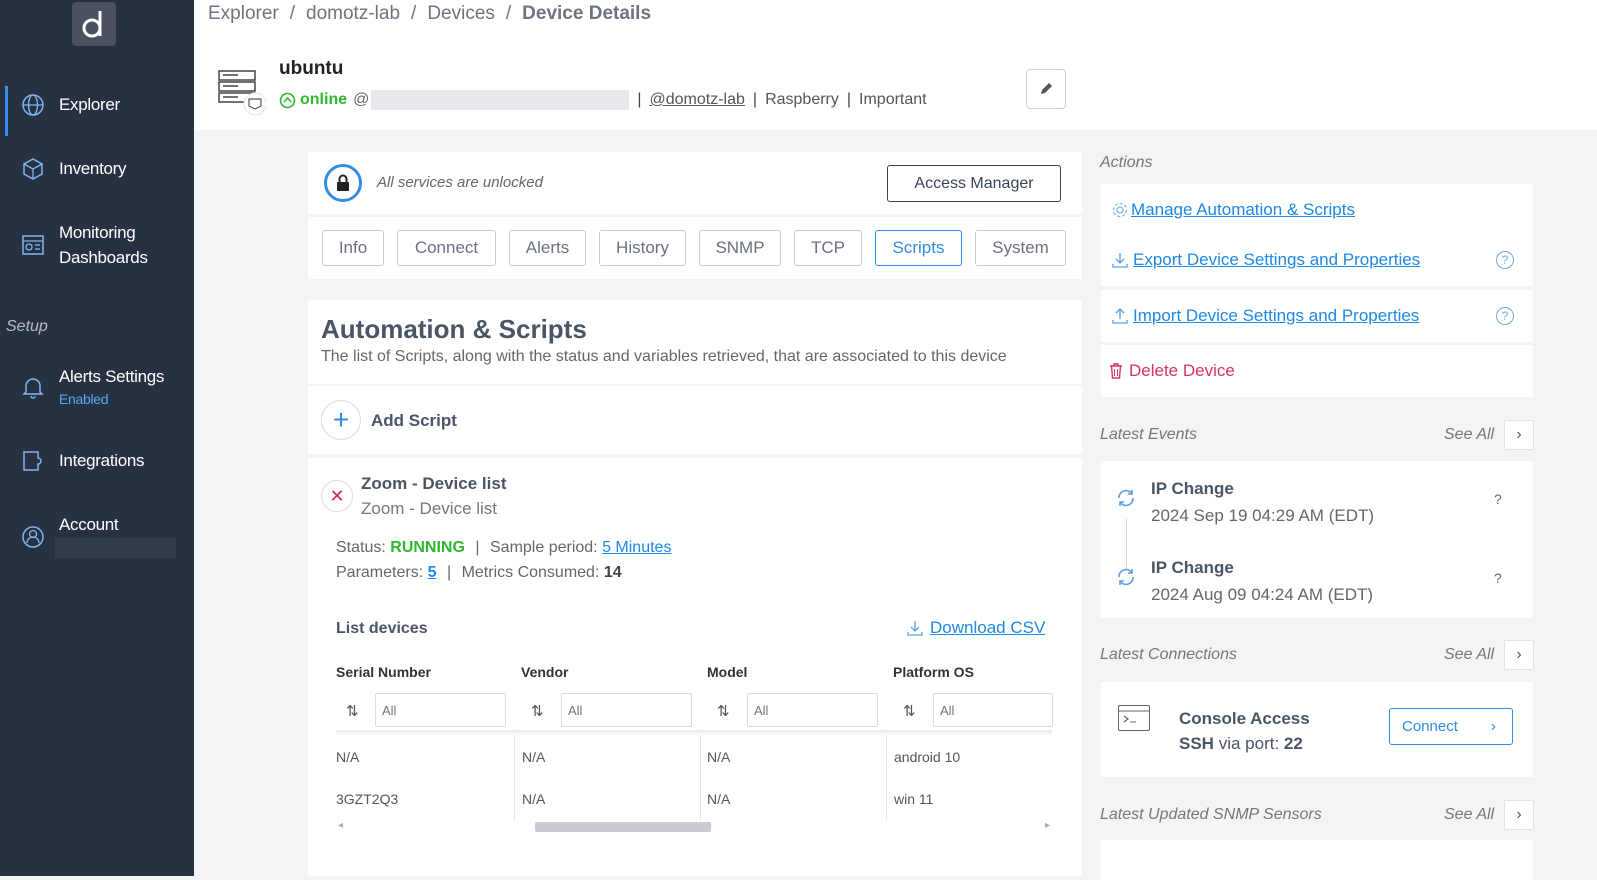 Image resolution: width=1597 pixels, height=880 pixels. Describe the element at coordinates (695, 420) in the screenshot. I see `add-script-row: + Add Script` at that location.